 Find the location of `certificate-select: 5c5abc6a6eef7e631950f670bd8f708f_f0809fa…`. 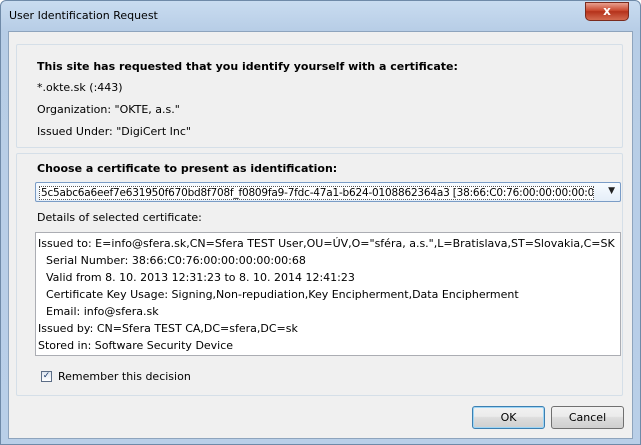

certificate-select: 5c5abc6a6eef7e631950f670bd8f708f_f0809fa… is located at coordinates (328, 192).